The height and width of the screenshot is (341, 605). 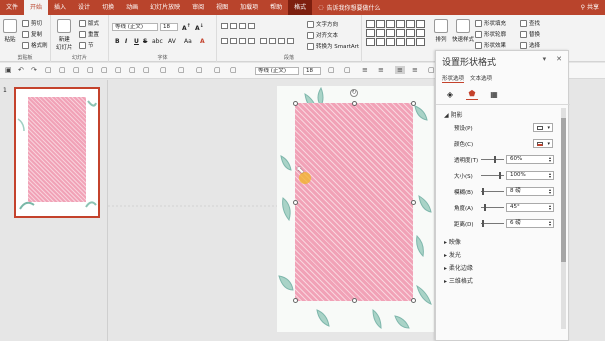 What do you see at coordinates (32, 23) in the screenshot?
I see `cut-button: 剪切` at bounding box center [32, 23].